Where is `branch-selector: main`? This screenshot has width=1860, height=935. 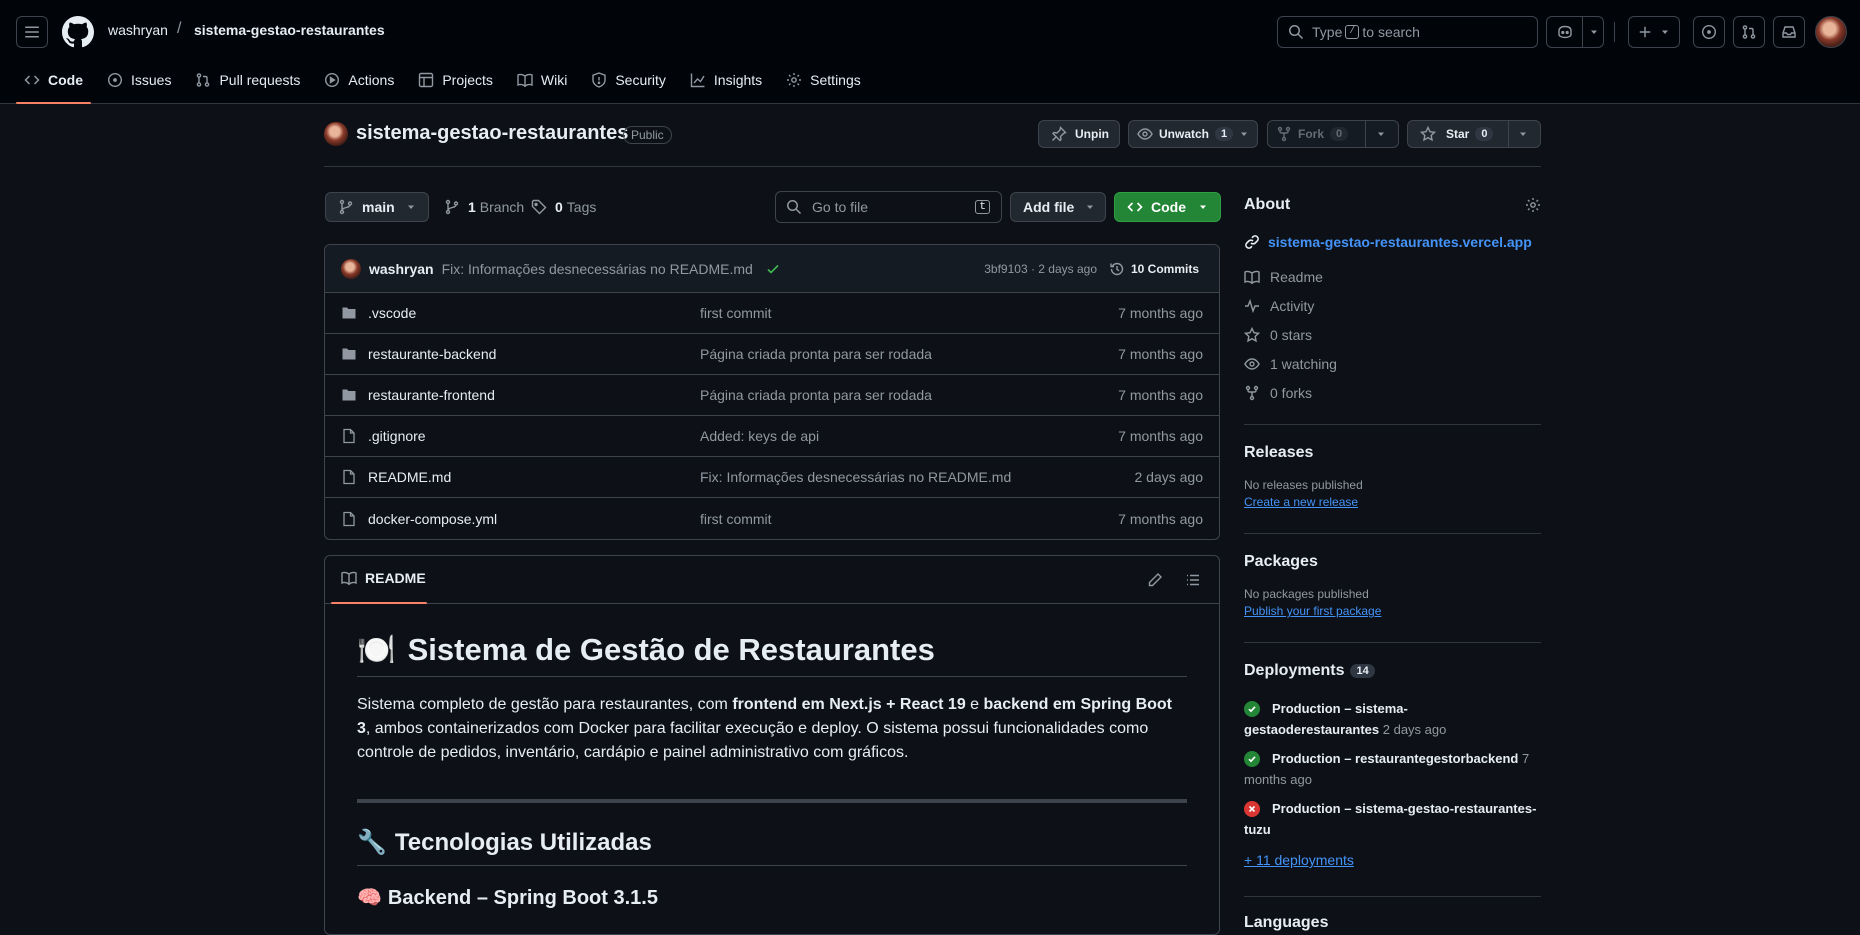
branch-selector: main is located at coordinates (377, 207).